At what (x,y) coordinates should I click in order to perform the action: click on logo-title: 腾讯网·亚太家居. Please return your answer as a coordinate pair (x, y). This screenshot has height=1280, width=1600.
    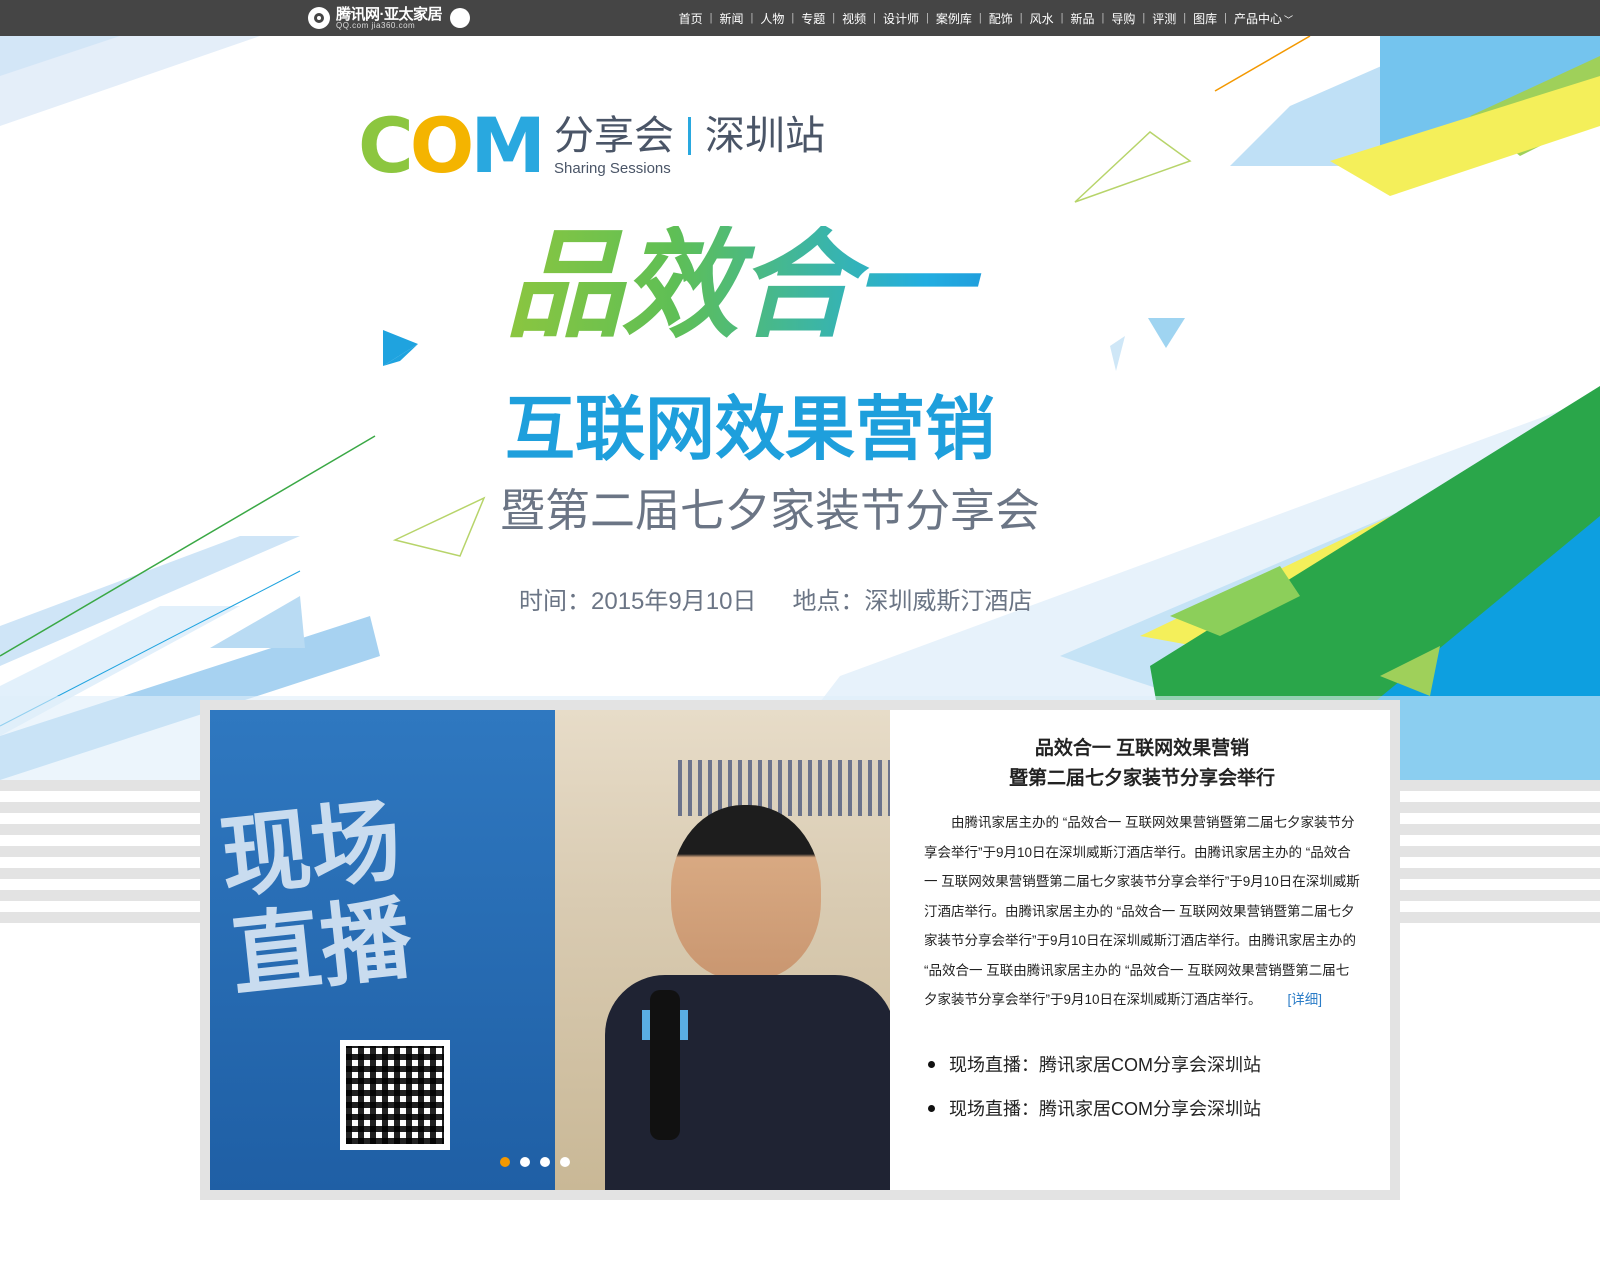
    Looking at the image, I should click on (389, 14).